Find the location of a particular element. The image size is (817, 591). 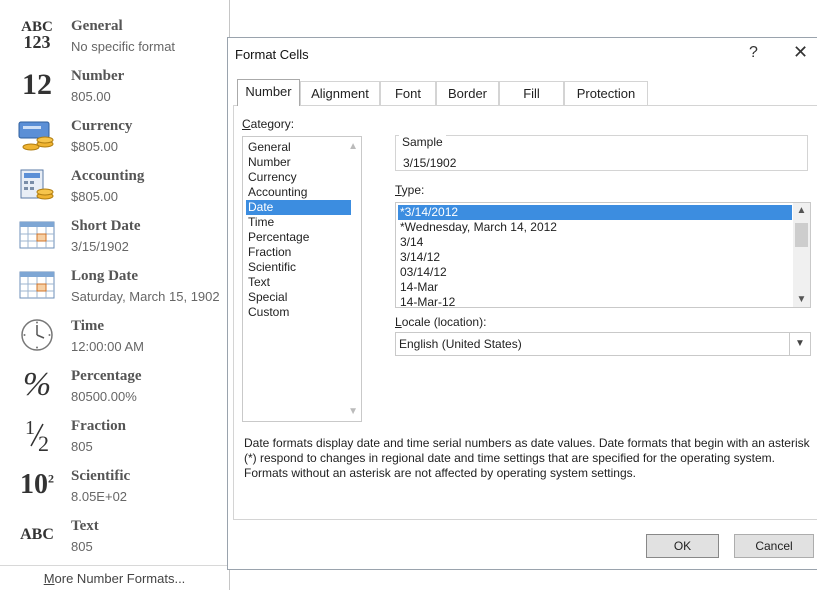

scientific-icon: 102 is located at coordinates (37, 484).